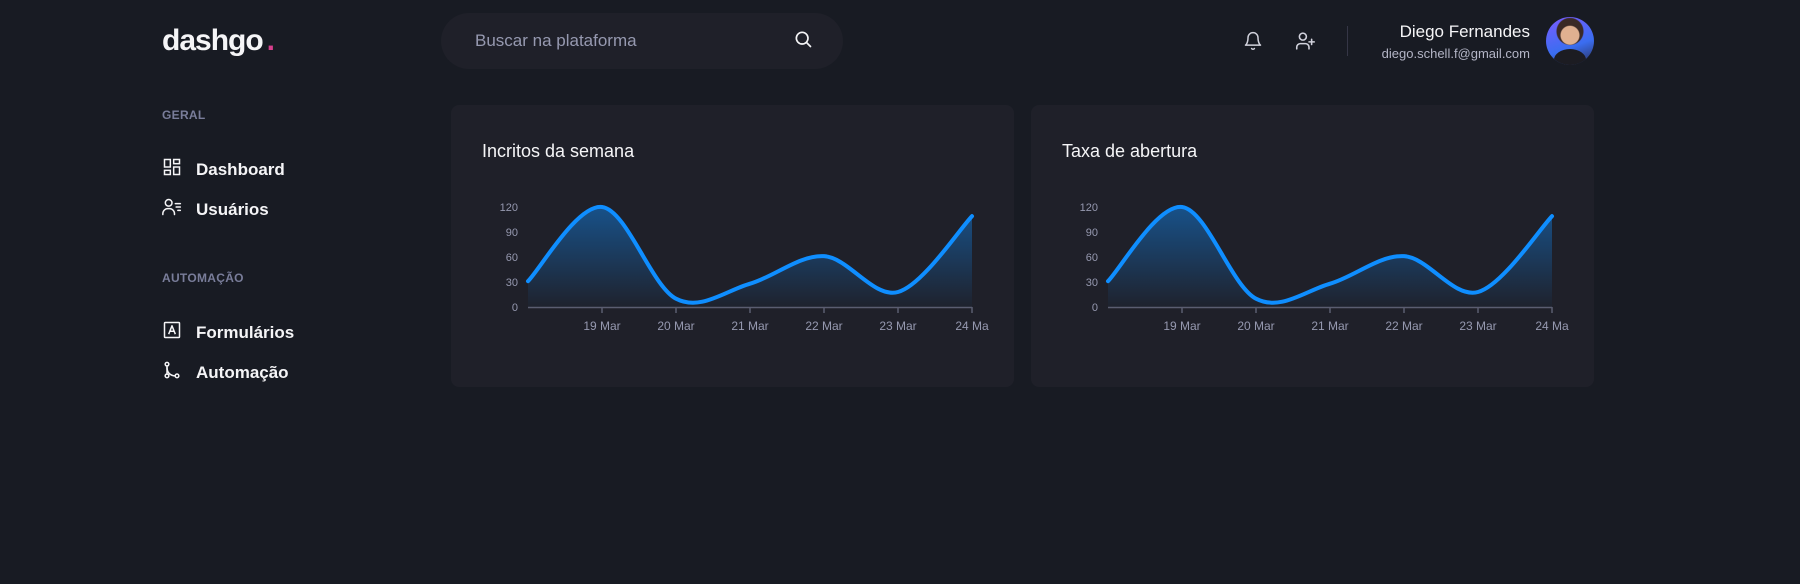 The height and width of the screenshot is (584, 1800). Describe the element at coordinates (1253, 41) in the screenshot. I see `bell-icon` at that location.